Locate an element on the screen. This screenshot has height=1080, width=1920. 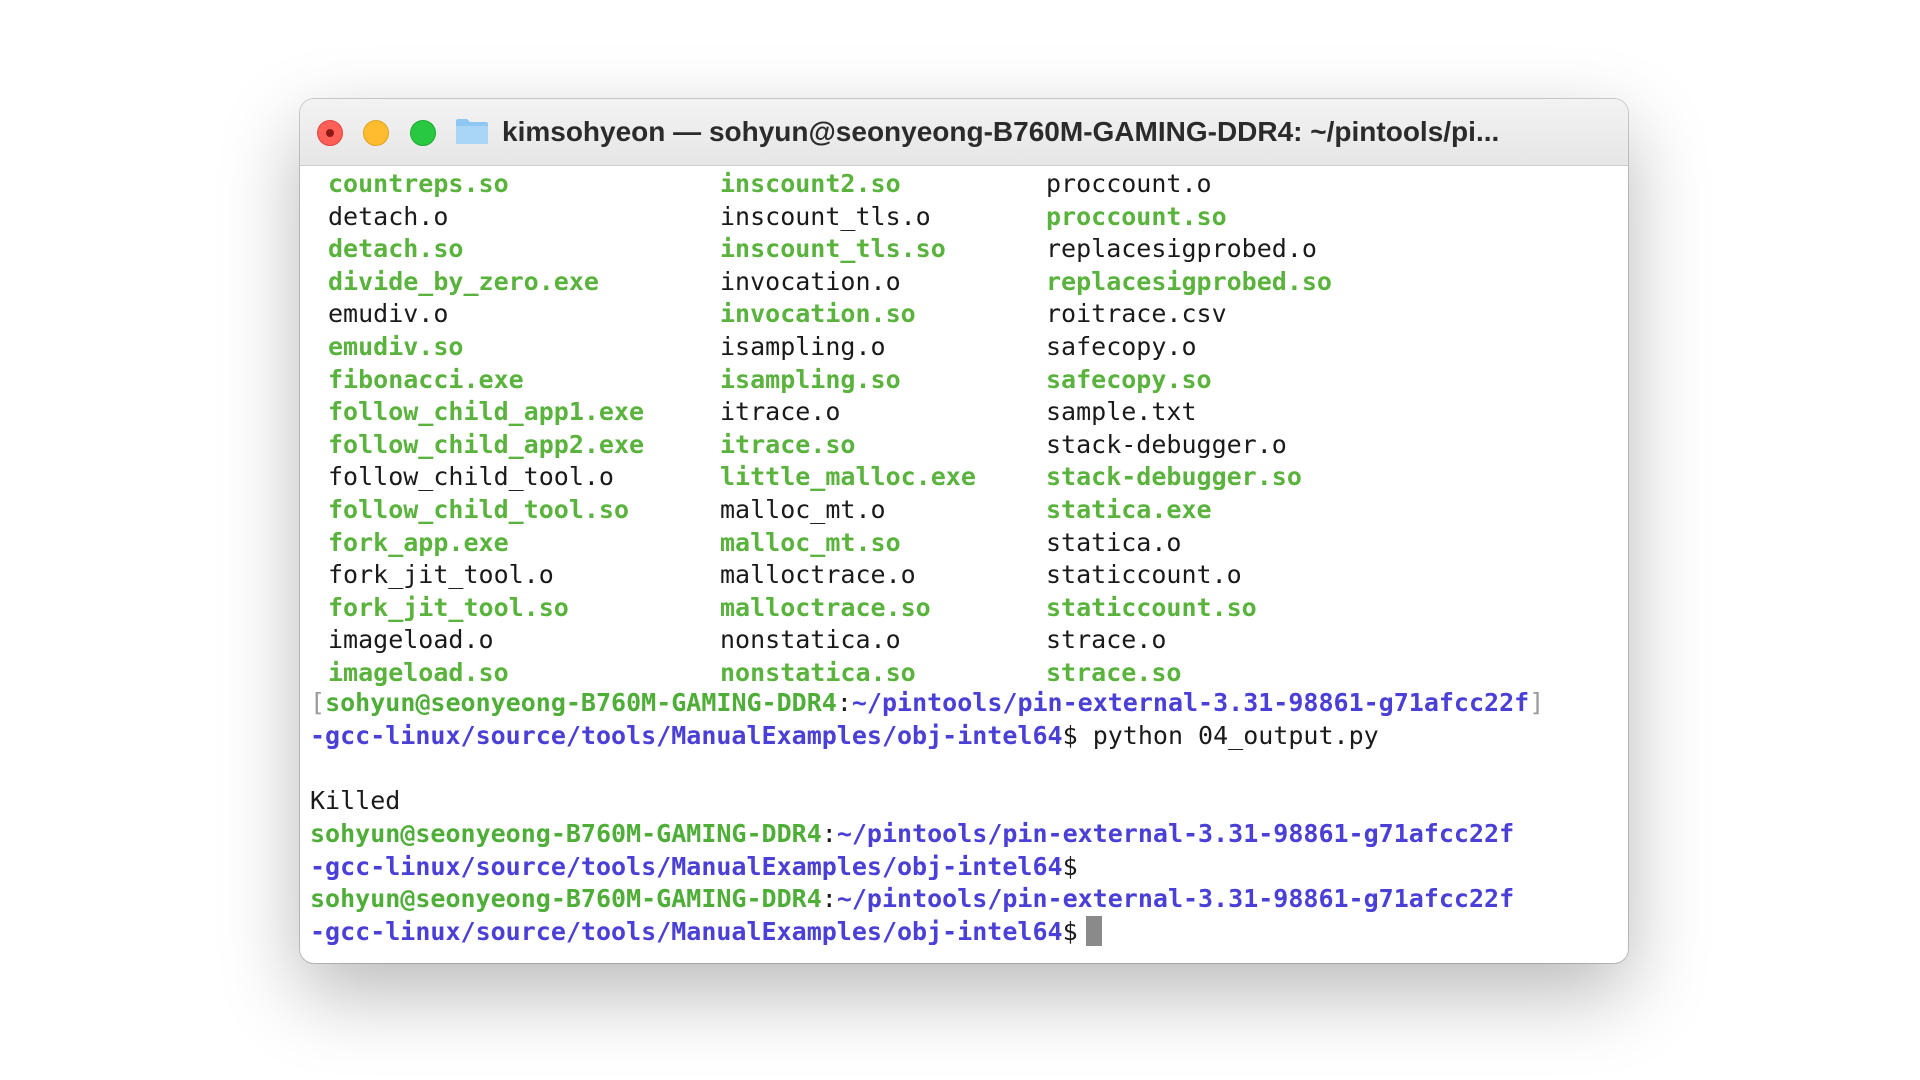
file-entry: roitrace.csv is located at coordinates (1136, 314).